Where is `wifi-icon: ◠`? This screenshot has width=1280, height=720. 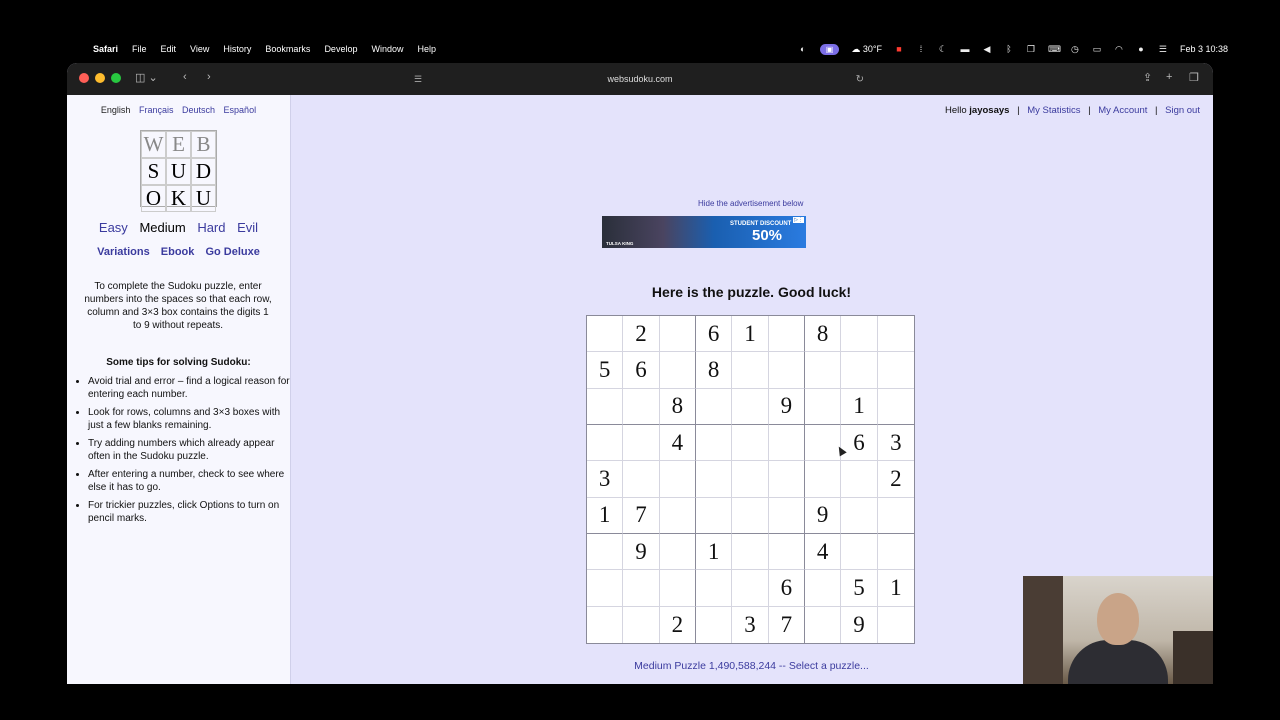 wifi-icon: ◠ is located at coordinates (1119, 49).